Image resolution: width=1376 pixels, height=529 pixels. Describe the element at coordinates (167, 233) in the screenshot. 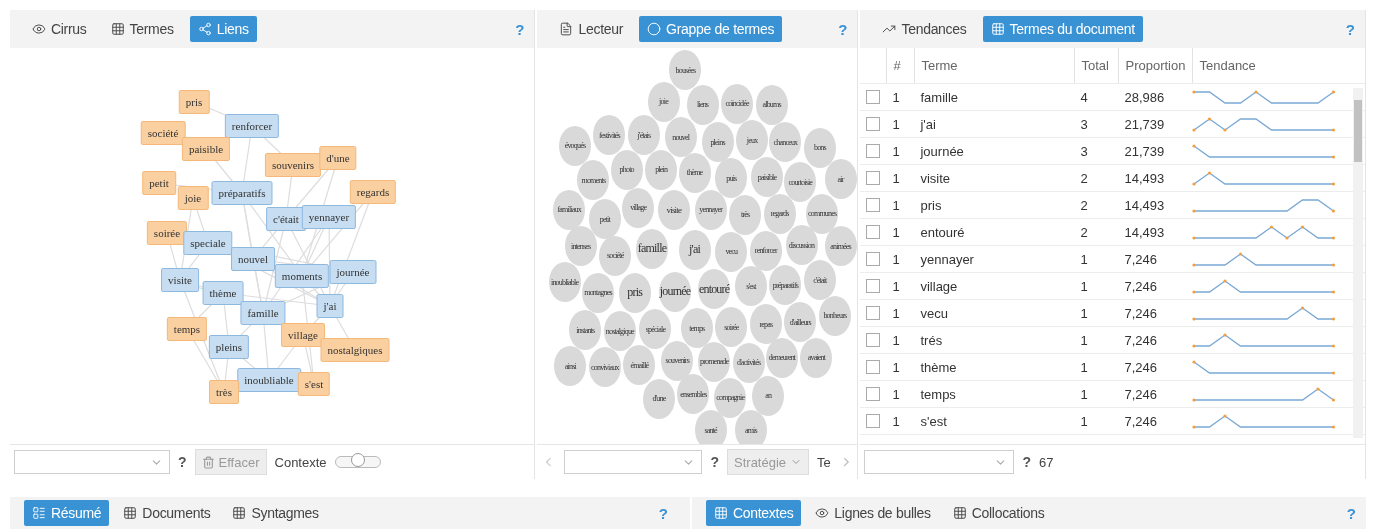

I see `term-node: soirée` at that location.